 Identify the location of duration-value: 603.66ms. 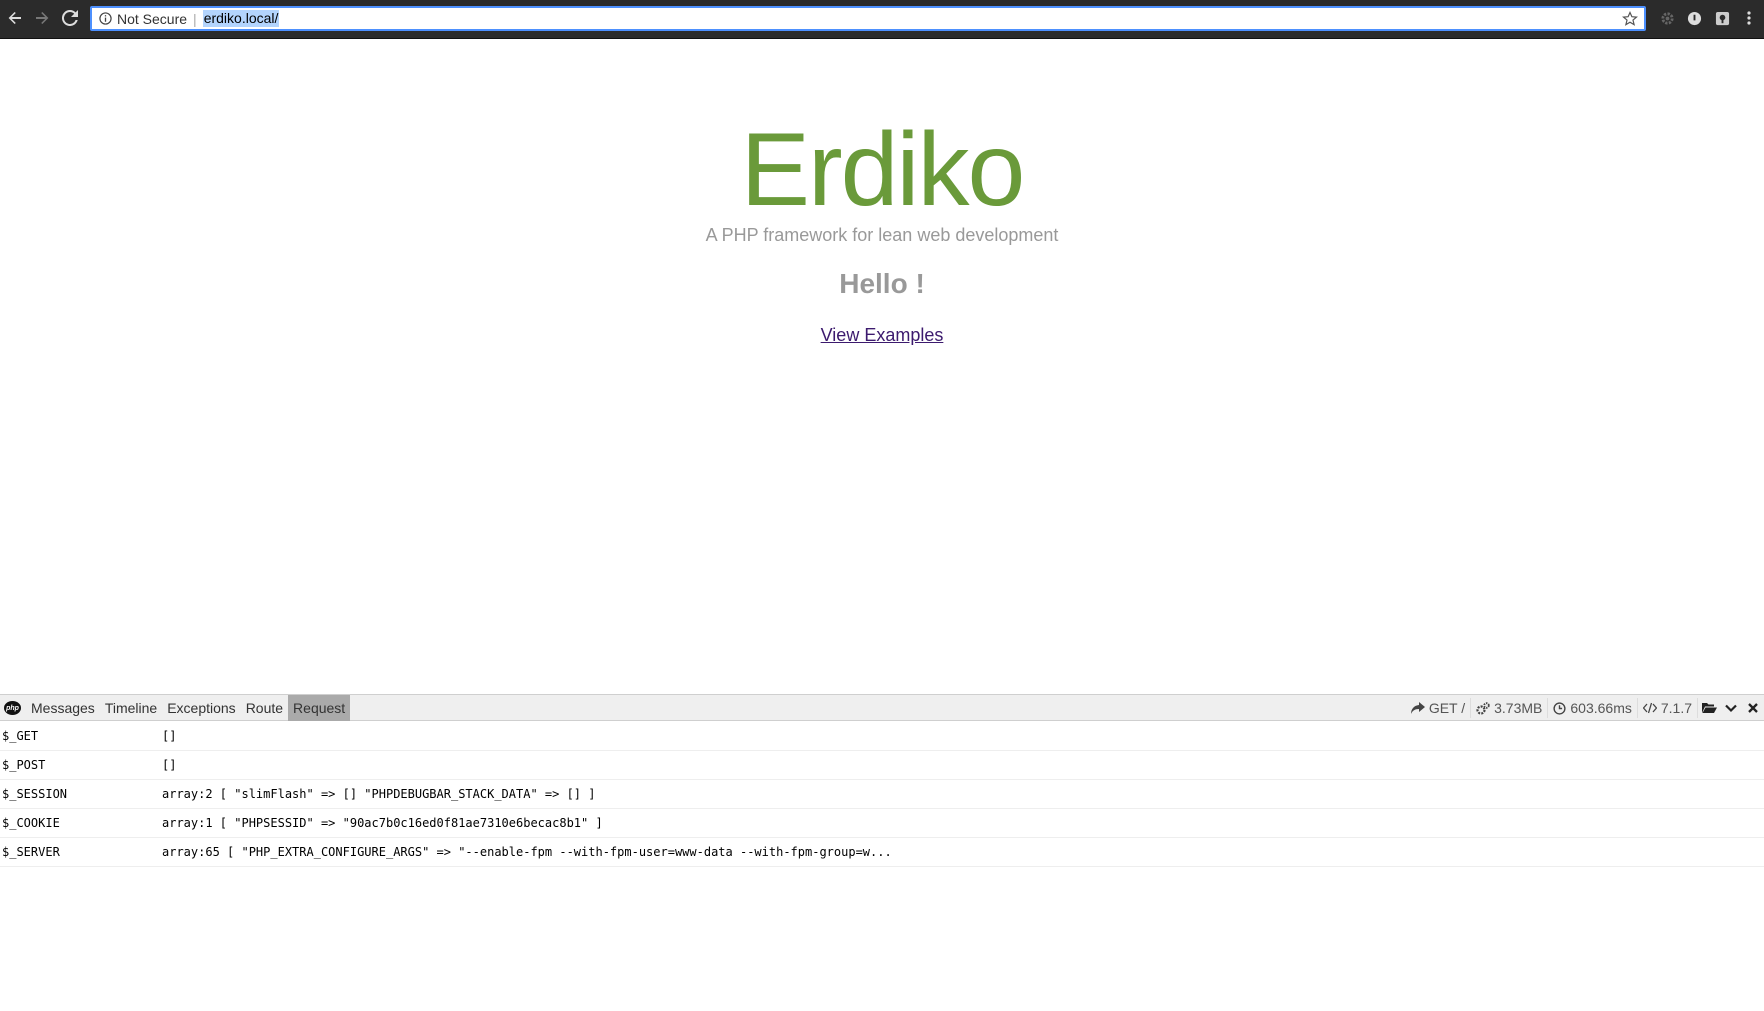
(1601, 708).